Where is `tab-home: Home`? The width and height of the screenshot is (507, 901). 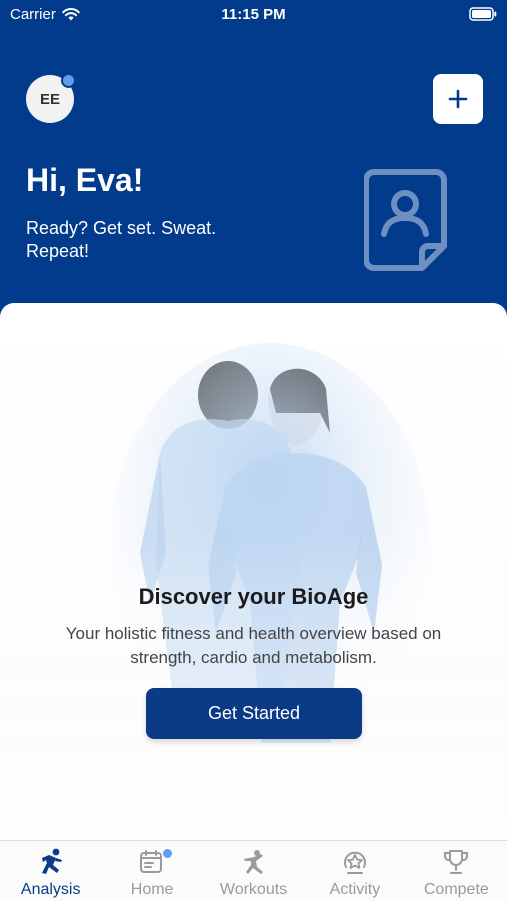
tab-home: Home is located at coordinates (151, 871).